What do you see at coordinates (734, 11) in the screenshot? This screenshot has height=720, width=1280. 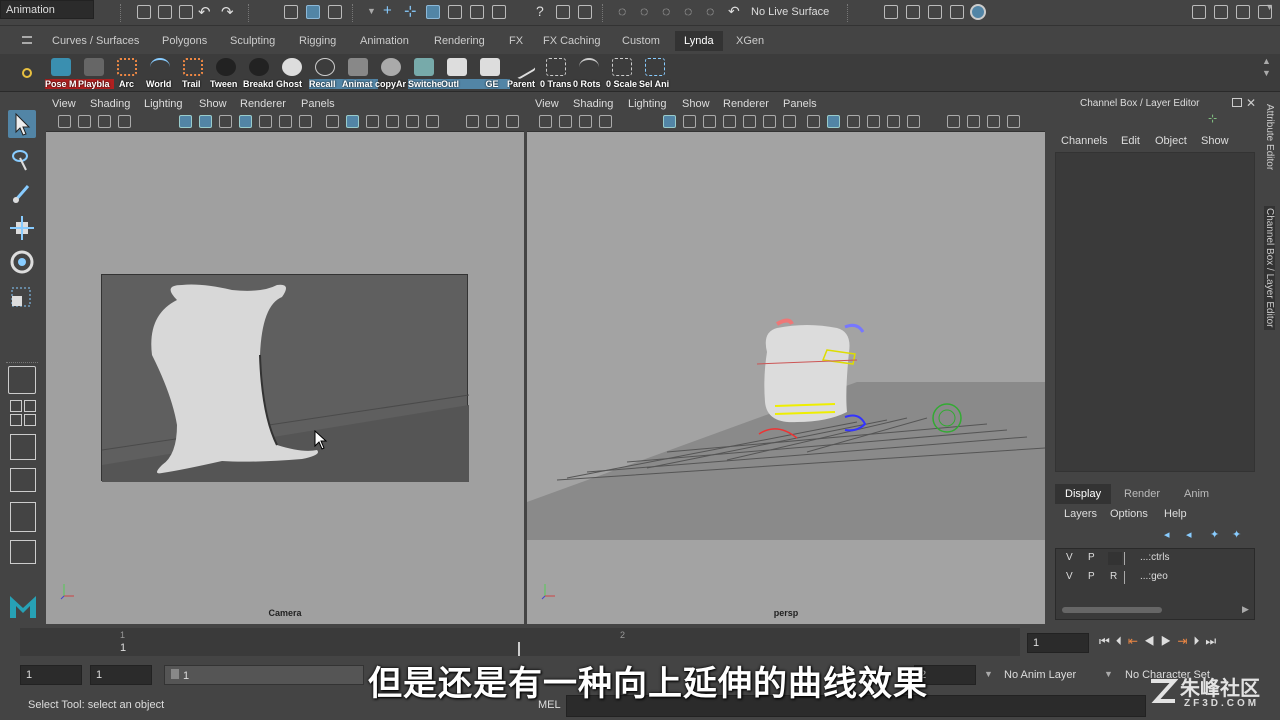 I see `live-surface-icon: ↶` at bounding box center [734, 11].